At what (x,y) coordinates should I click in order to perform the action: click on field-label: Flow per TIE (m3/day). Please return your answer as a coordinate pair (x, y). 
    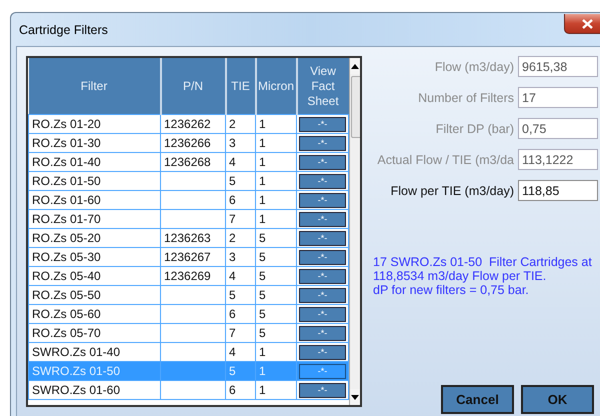
    Looking at the image, I should click on (452, 191).